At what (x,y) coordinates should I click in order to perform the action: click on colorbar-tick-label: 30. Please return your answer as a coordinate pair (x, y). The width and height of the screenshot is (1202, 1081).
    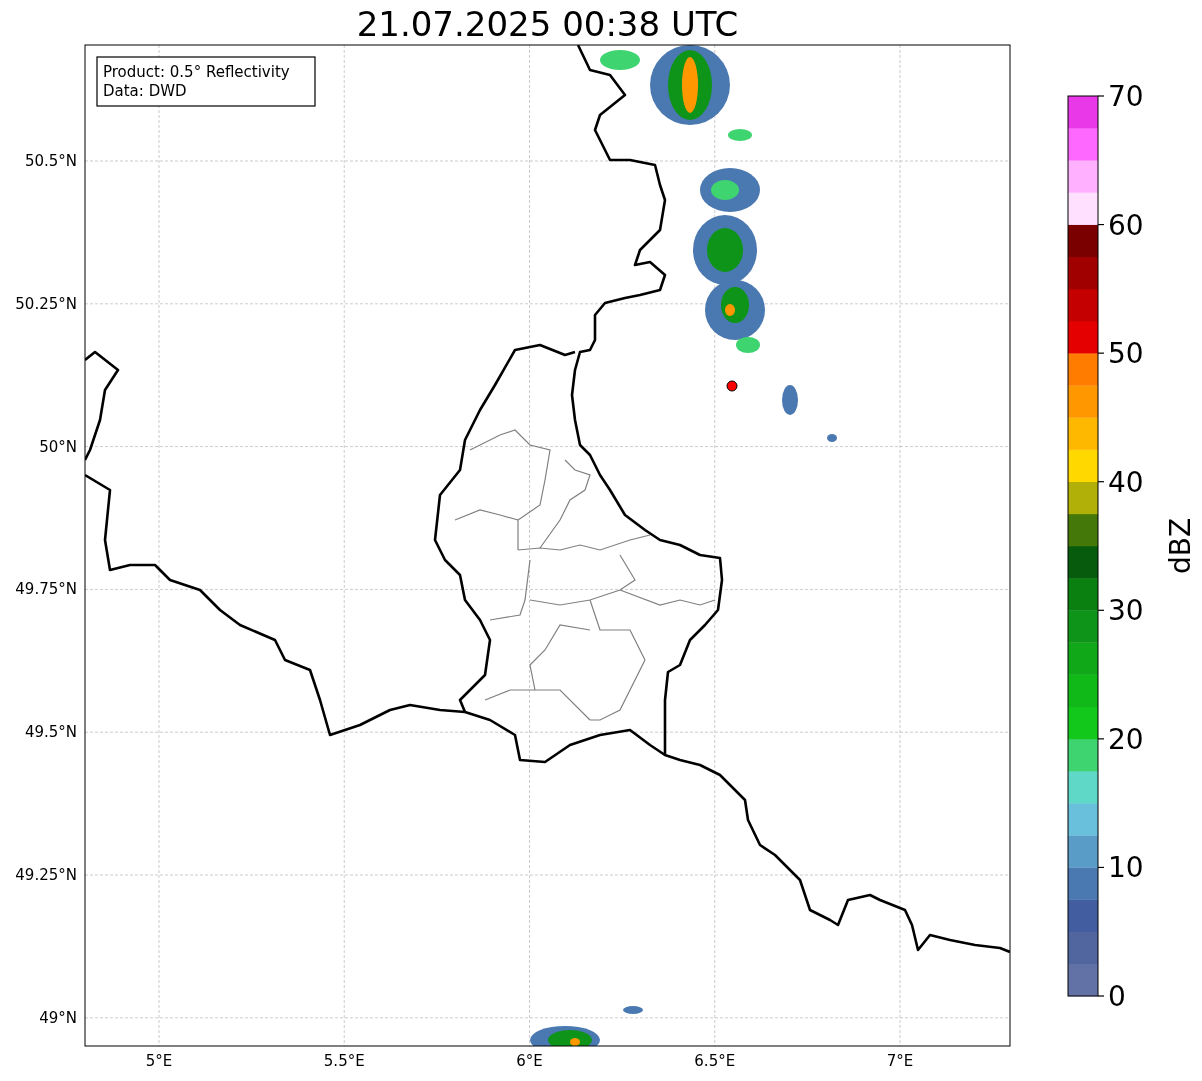
    Looking at the image, I should click on (1126, 611).